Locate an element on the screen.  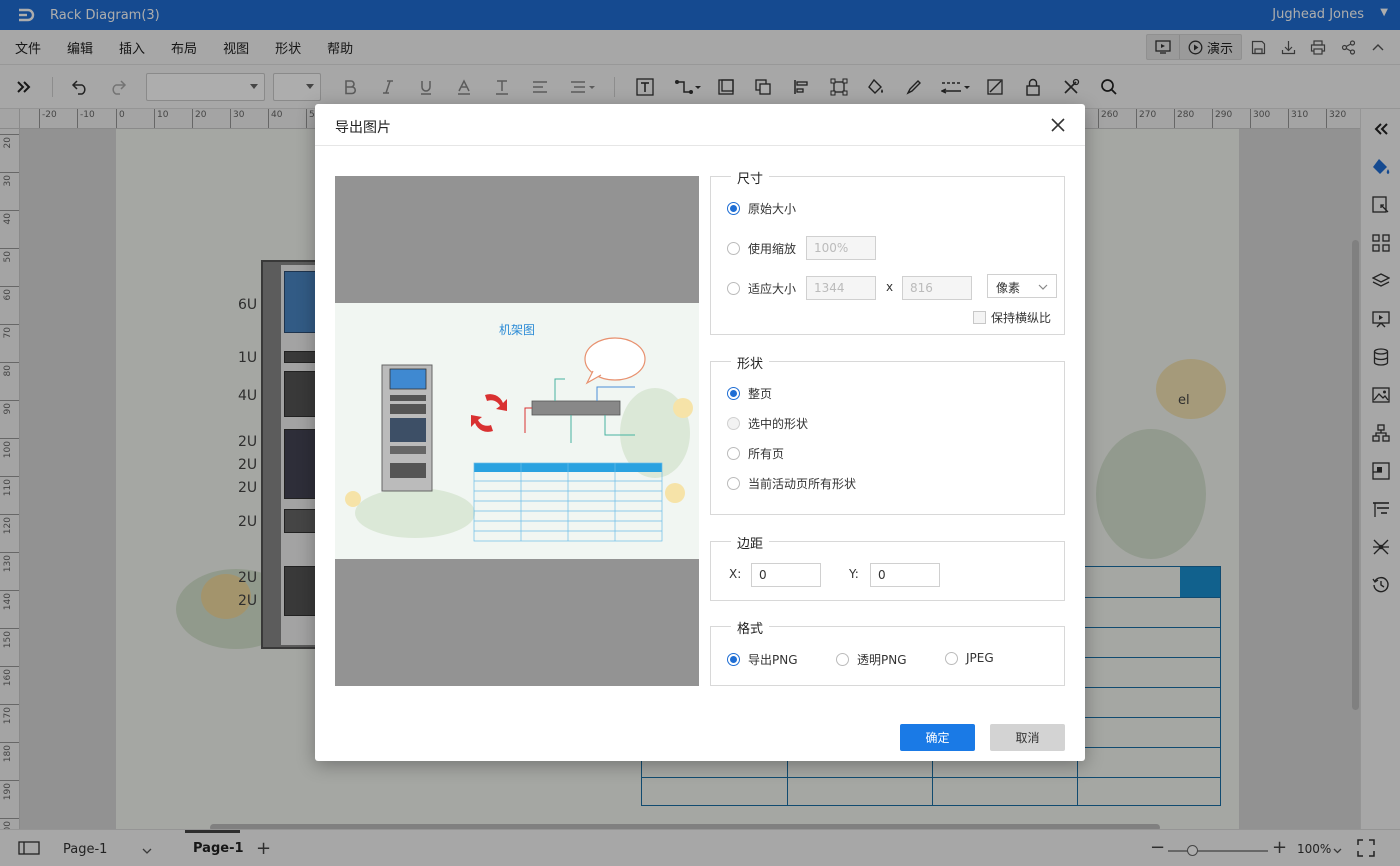
format-legend: 格式 is located at coordinates (750, 627).